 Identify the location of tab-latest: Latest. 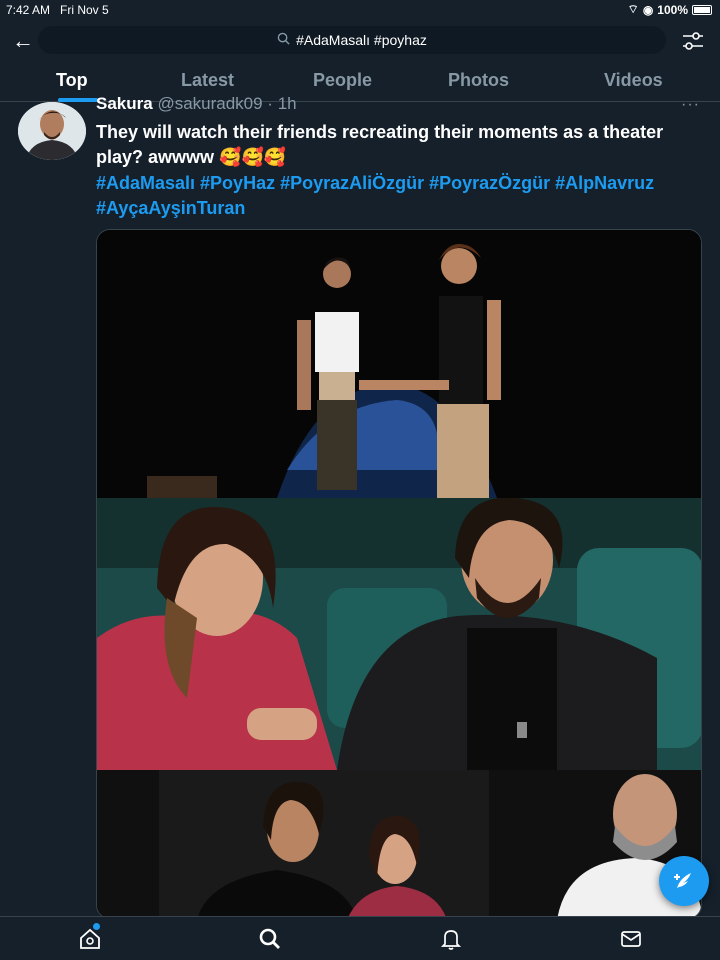
(207, 80).